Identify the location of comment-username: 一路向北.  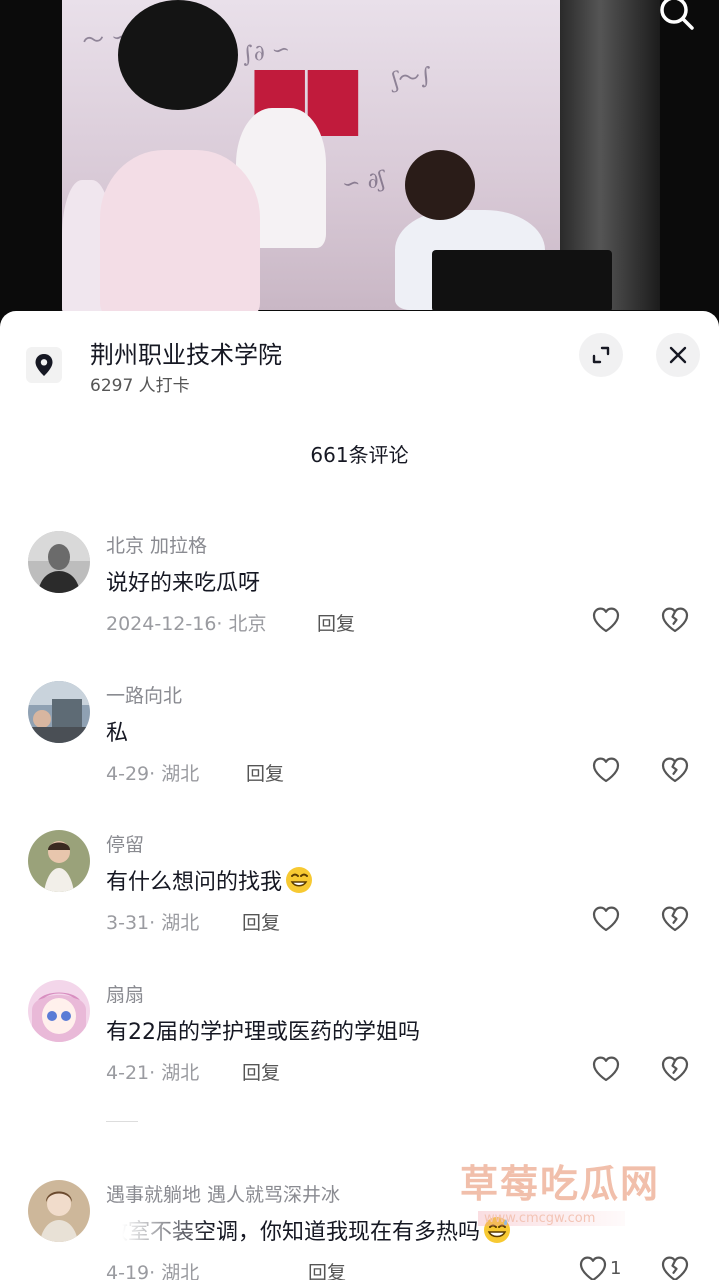
(144, 694).